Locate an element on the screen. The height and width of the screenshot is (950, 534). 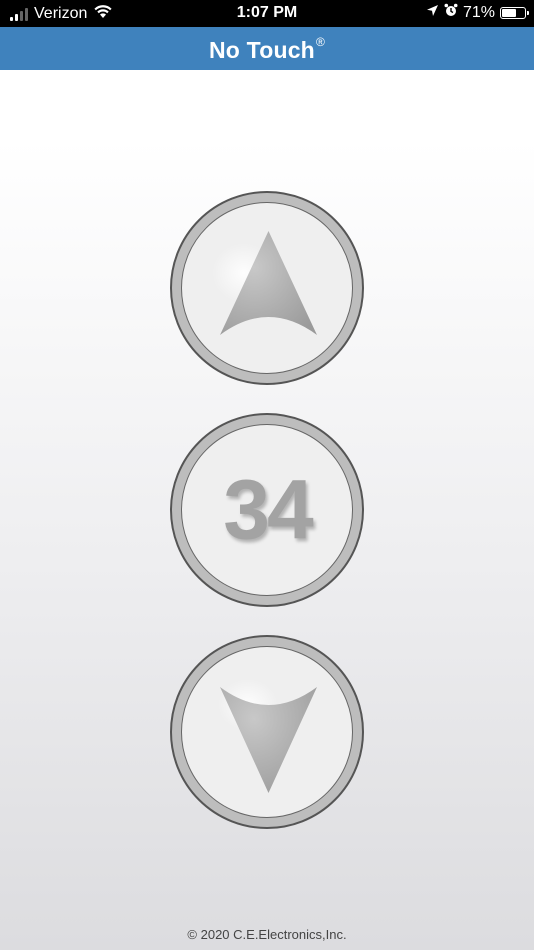
floor-display: 34 is located at coordinates (267, 510).